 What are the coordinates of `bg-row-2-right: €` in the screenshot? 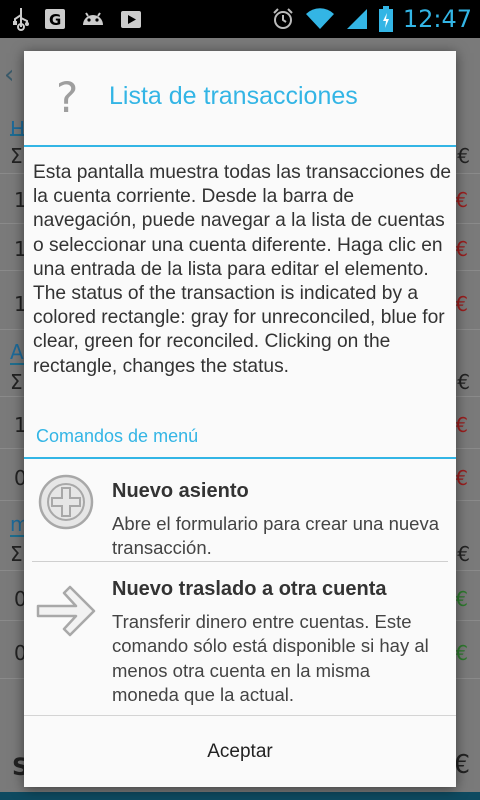 It's located at (461, 249).